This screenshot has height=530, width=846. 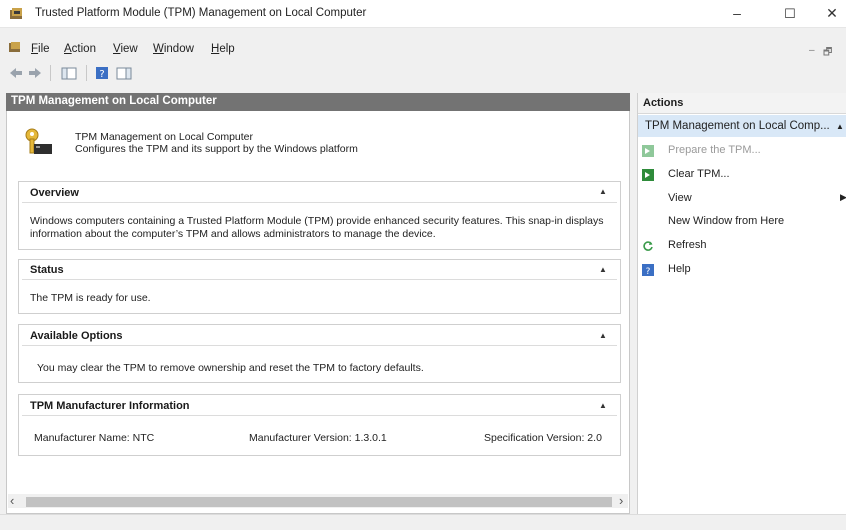 I want to click on menu-view: View, so click(x=125, y=49).